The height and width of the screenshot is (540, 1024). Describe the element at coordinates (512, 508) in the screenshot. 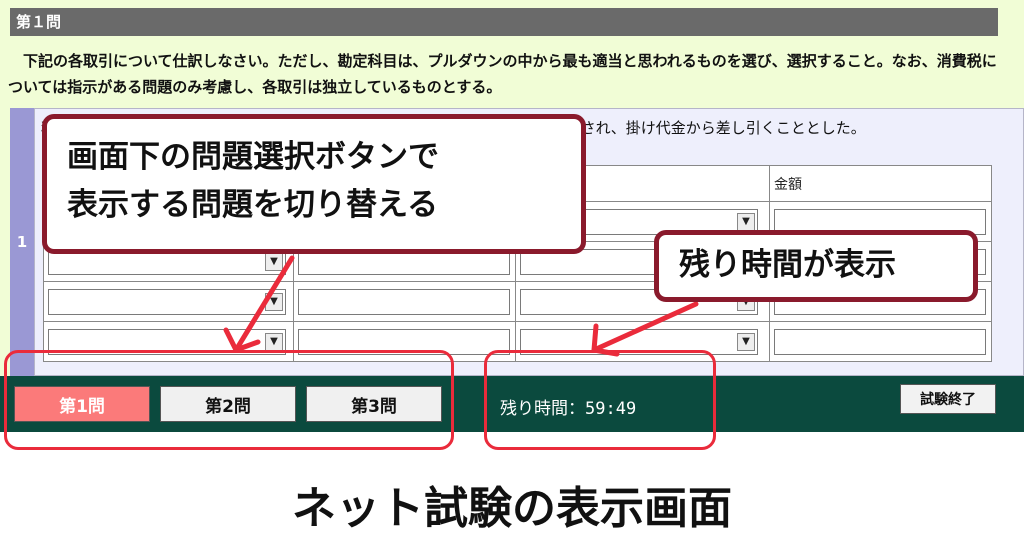

I see `caption: ネット試験の表示画面` at that location.